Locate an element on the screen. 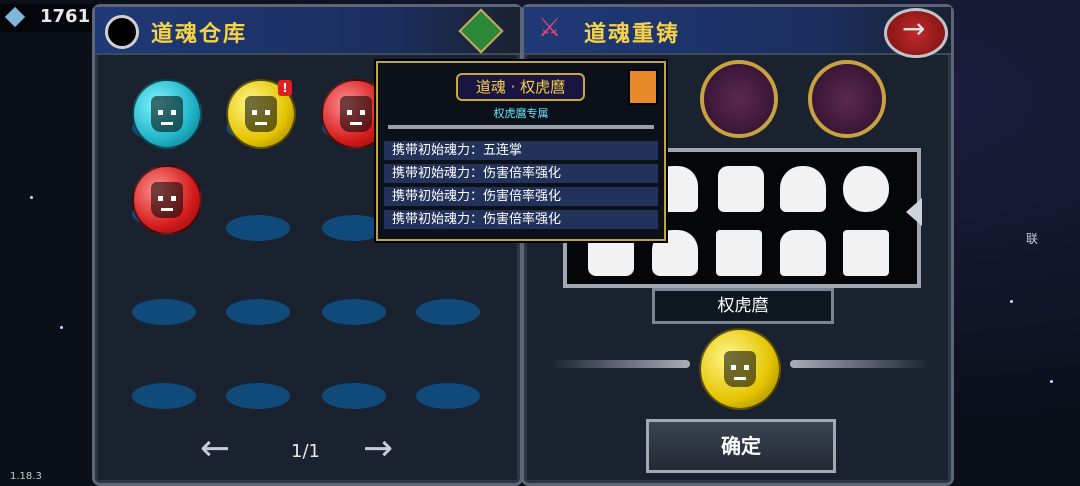 Image resolution: width=1080 pixels, height=486 pixels. back-arrow-icon: → is located at coordinates (914, 28).